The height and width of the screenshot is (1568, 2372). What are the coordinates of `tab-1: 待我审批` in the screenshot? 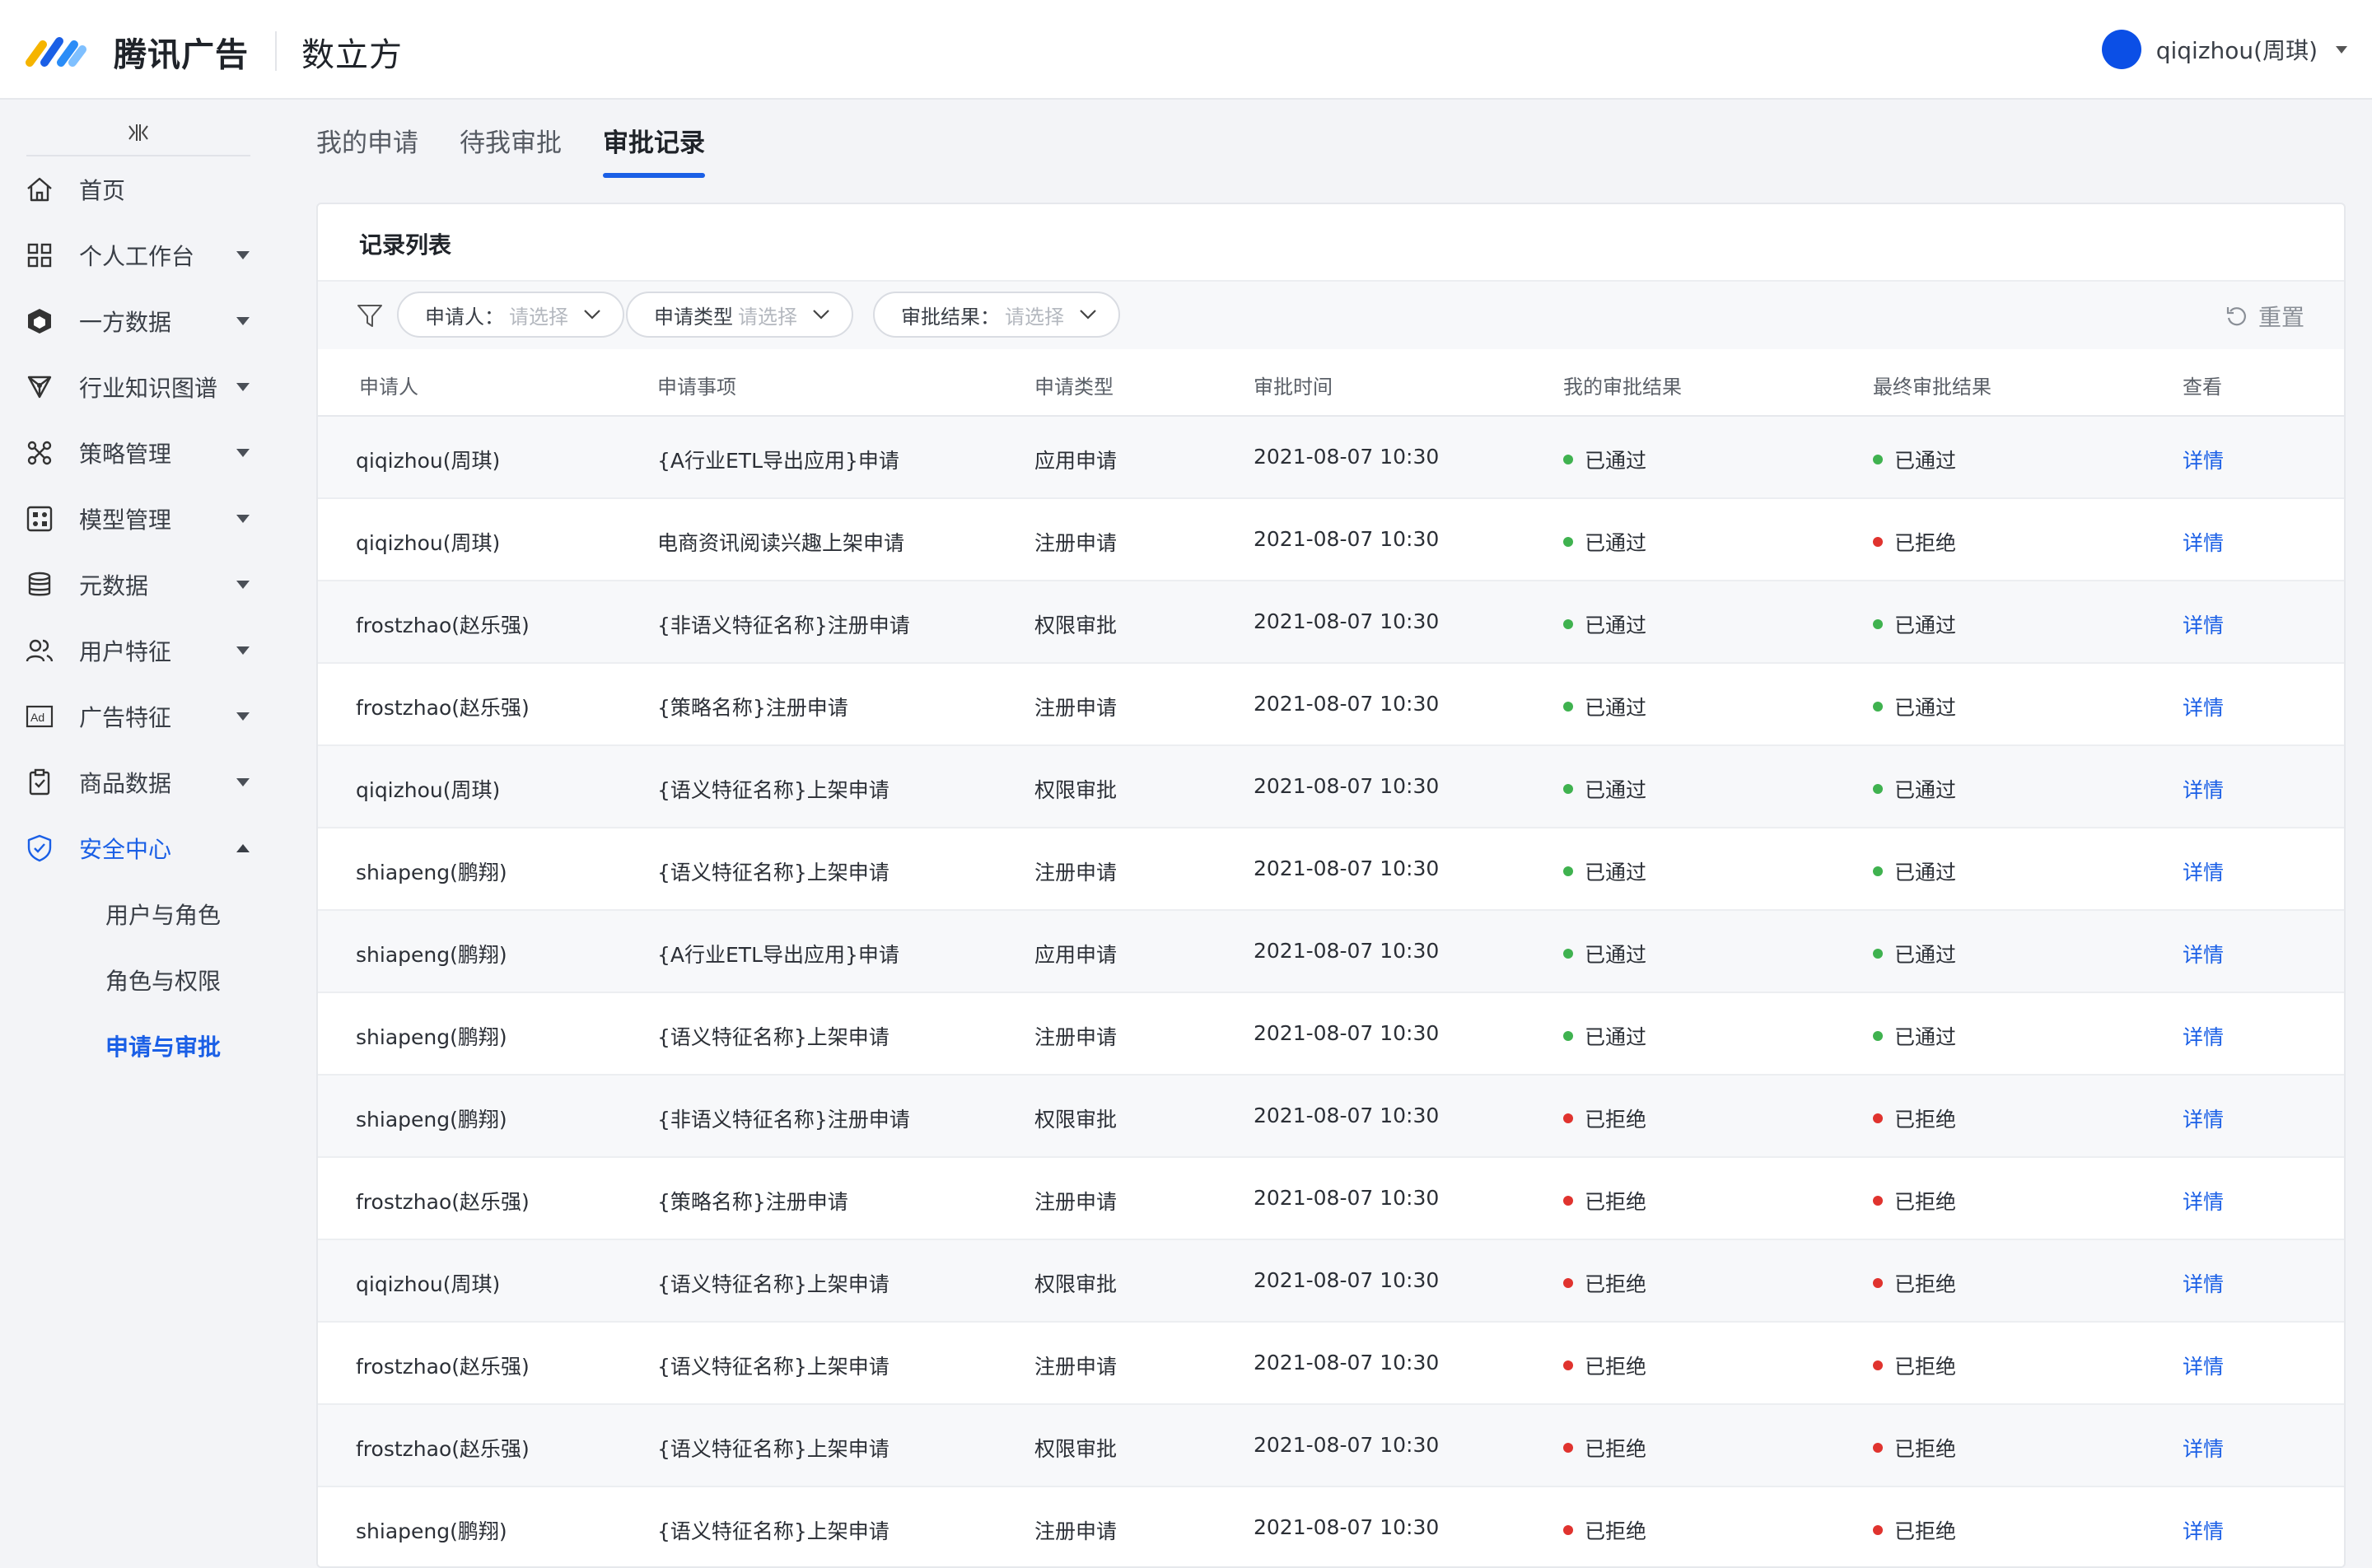 It's located at (511, 151).